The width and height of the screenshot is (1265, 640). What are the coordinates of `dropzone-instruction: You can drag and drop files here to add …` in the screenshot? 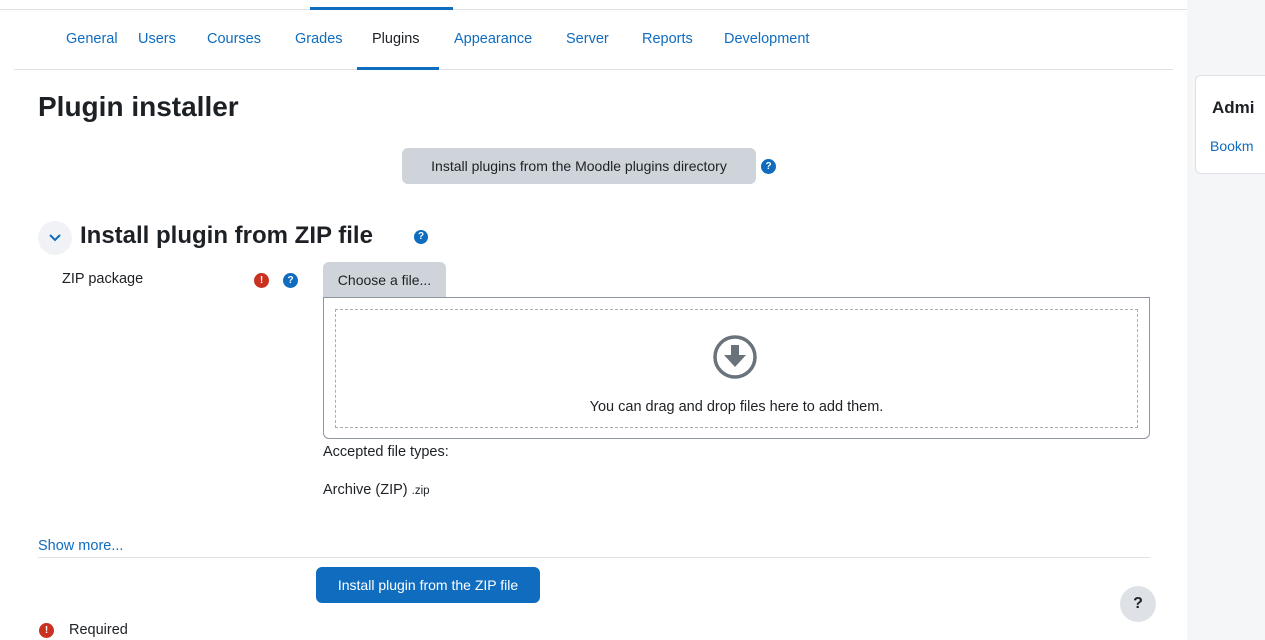 It's located at (736, 407).